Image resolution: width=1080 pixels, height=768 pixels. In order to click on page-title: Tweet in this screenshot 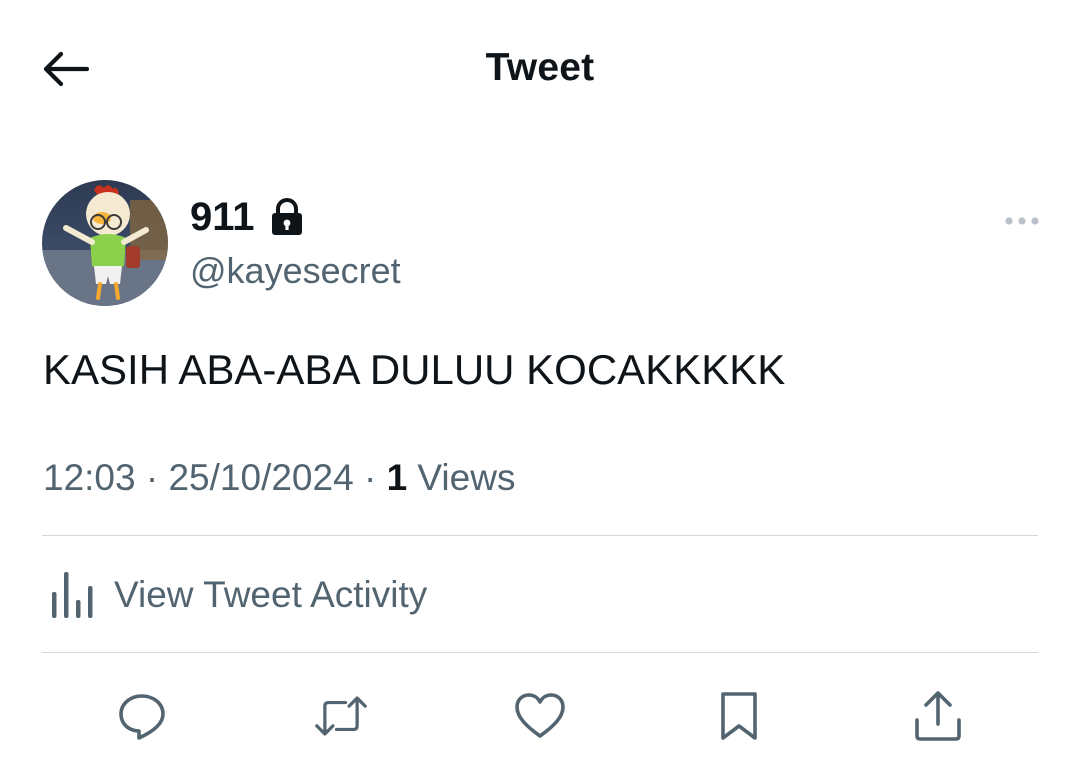, I will do `click(540, 67)`.